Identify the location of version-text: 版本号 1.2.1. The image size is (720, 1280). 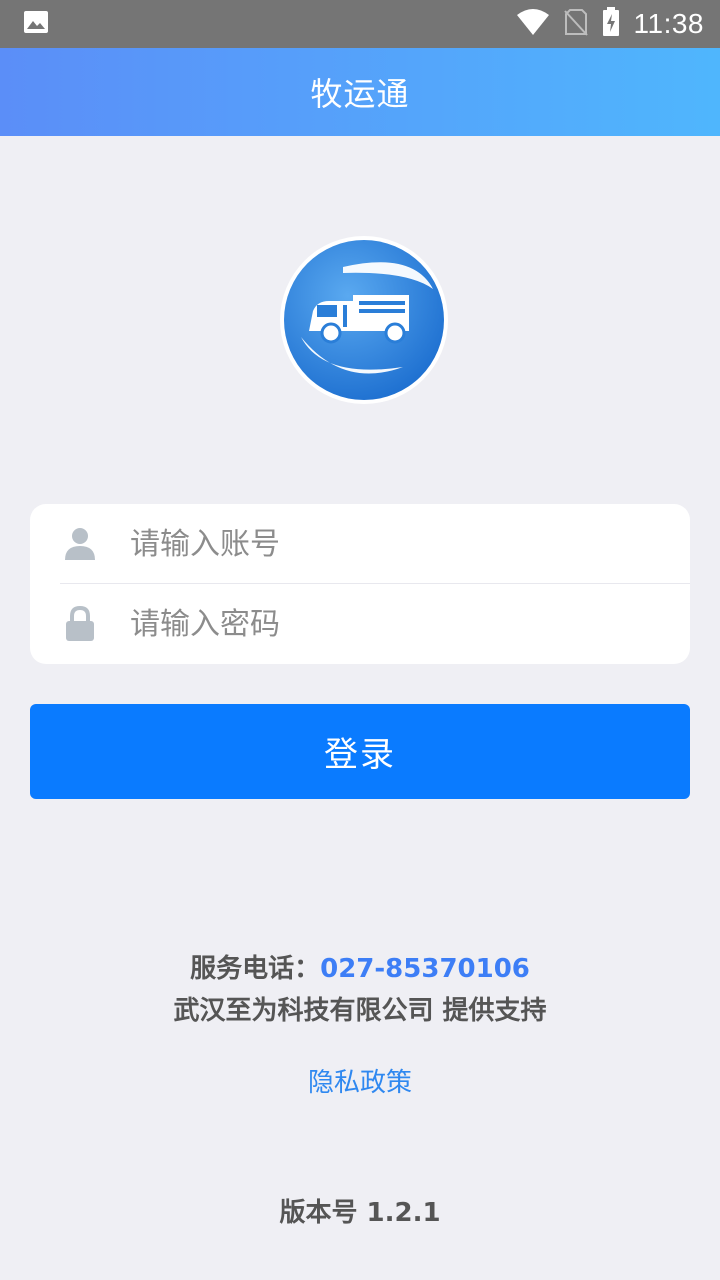
(360, 1213).